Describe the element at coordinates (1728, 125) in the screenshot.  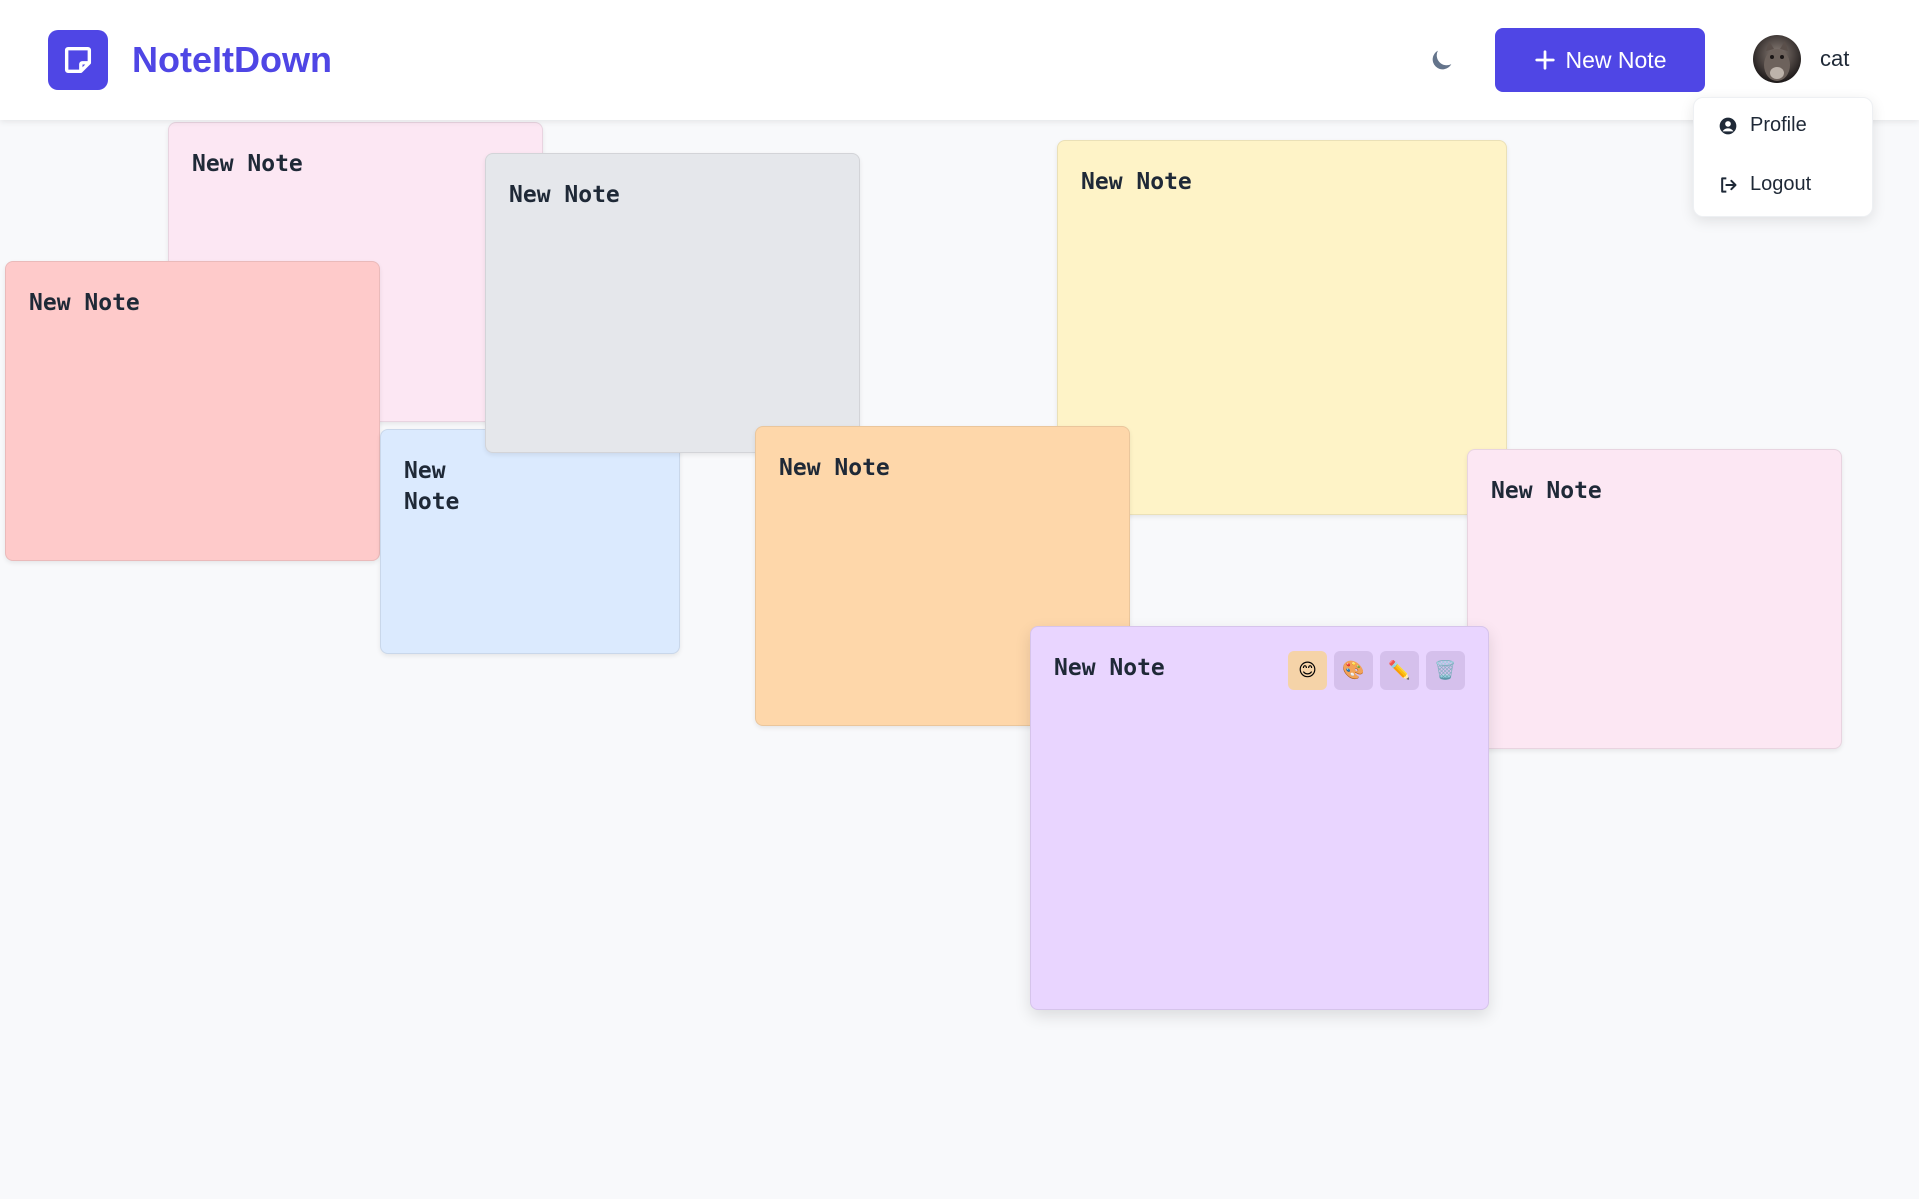
I see `user-circle-icon` at that location.